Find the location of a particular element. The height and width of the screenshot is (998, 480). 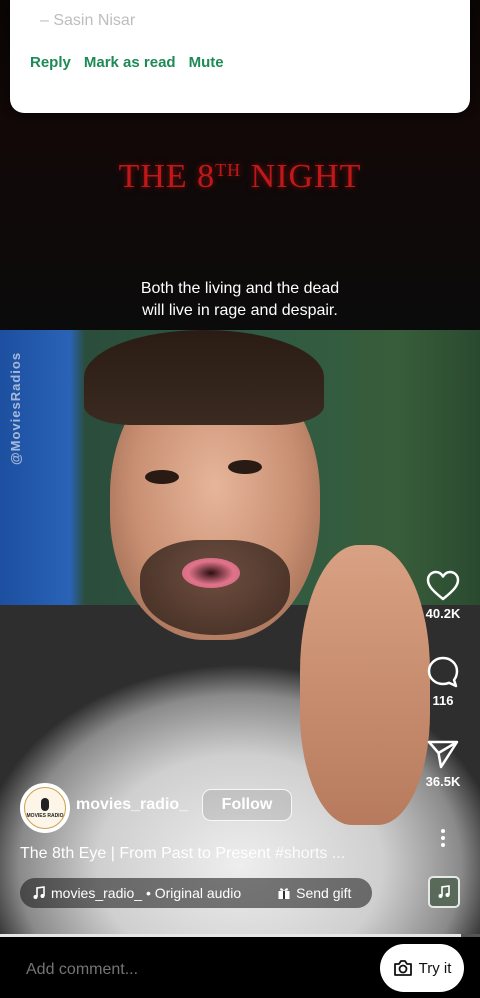

video-person-hand is located at coordinates (365, 685).